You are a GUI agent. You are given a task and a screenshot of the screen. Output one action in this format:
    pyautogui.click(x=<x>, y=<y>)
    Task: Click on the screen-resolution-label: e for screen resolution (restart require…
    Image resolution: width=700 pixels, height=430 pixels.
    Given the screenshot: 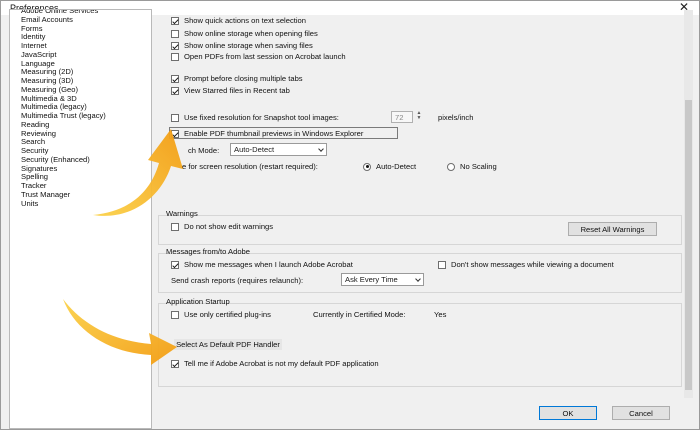 What is the action you would take?
    pyautogui.click(x=250, y=166)
    